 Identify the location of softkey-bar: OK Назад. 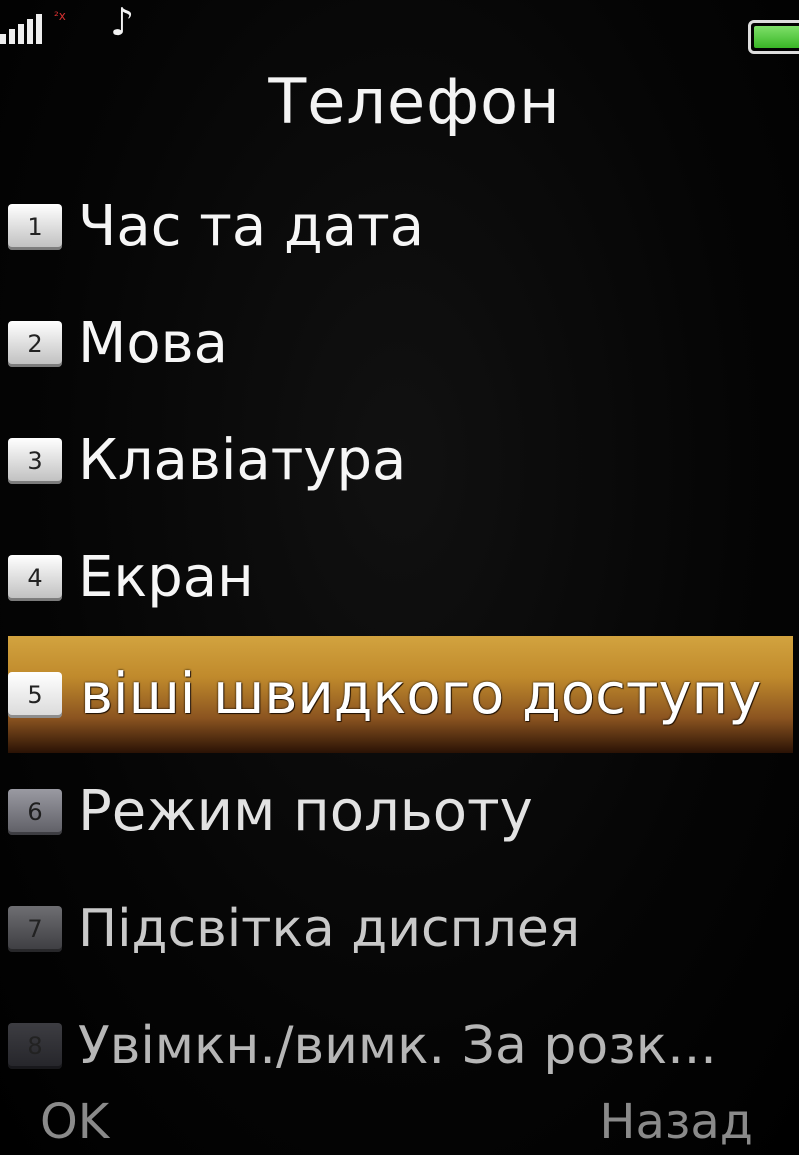
(399, 1122).